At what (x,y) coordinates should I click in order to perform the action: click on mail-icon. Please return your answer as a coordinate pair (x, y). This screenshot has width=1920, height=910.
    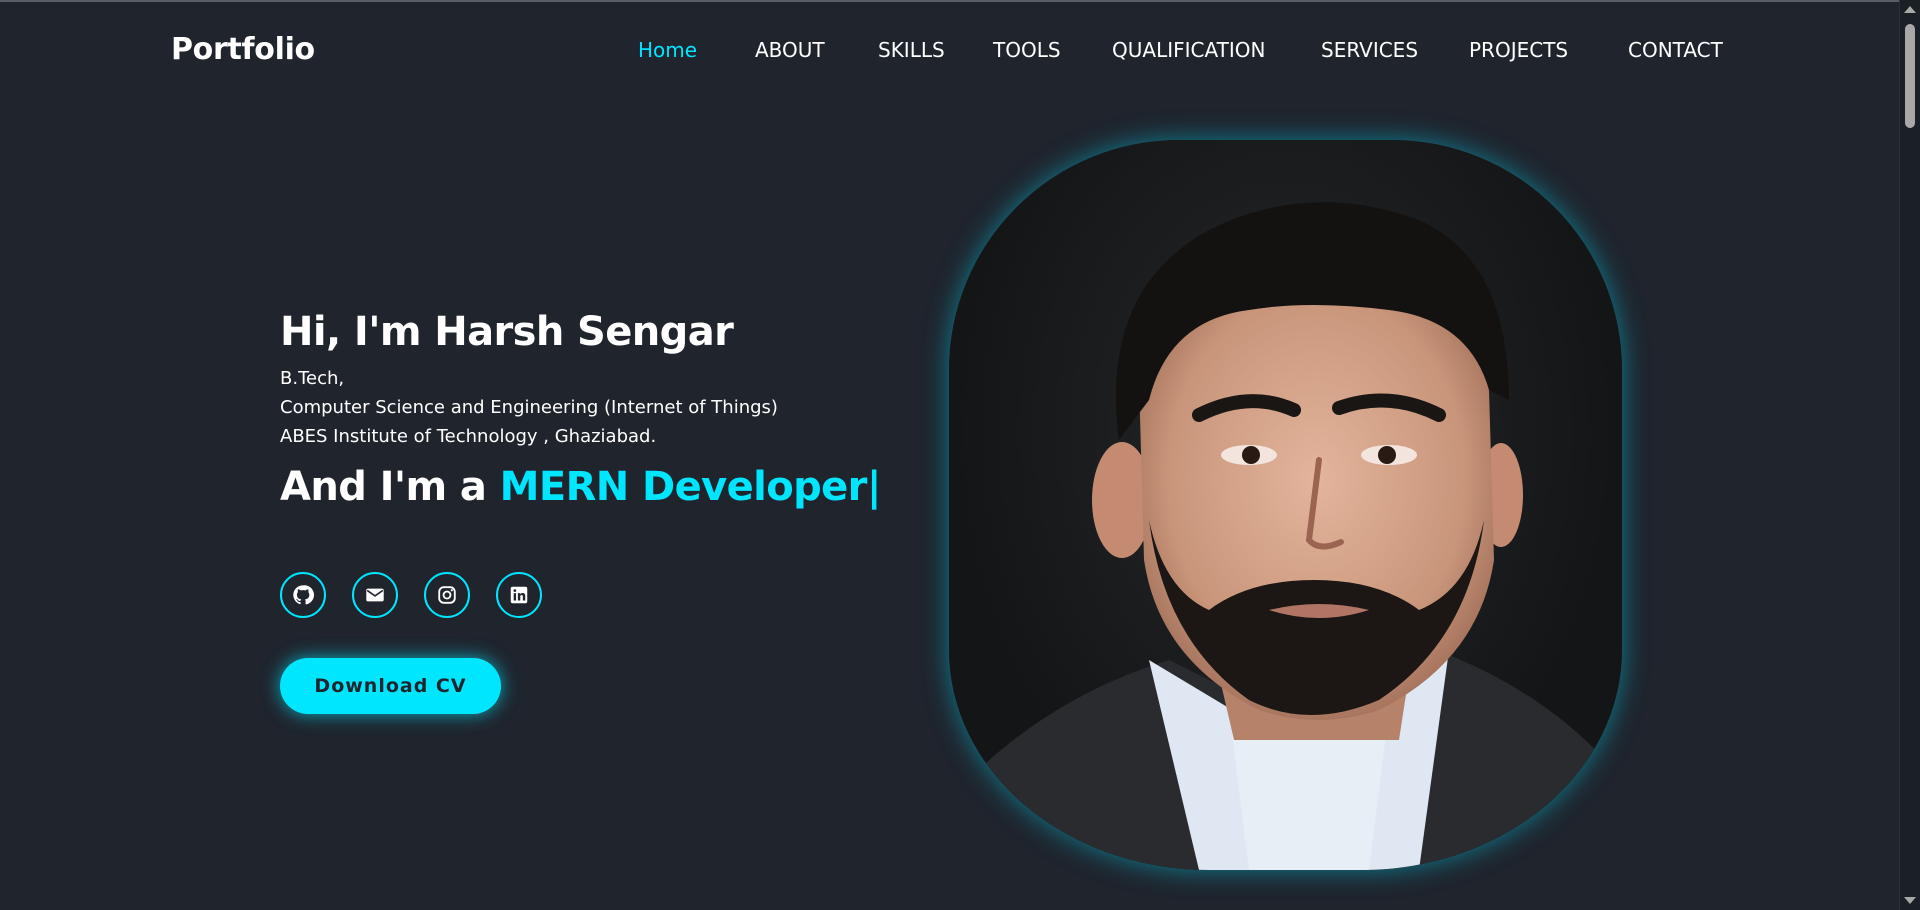
    Looking at the image, I should click on (375, 595).